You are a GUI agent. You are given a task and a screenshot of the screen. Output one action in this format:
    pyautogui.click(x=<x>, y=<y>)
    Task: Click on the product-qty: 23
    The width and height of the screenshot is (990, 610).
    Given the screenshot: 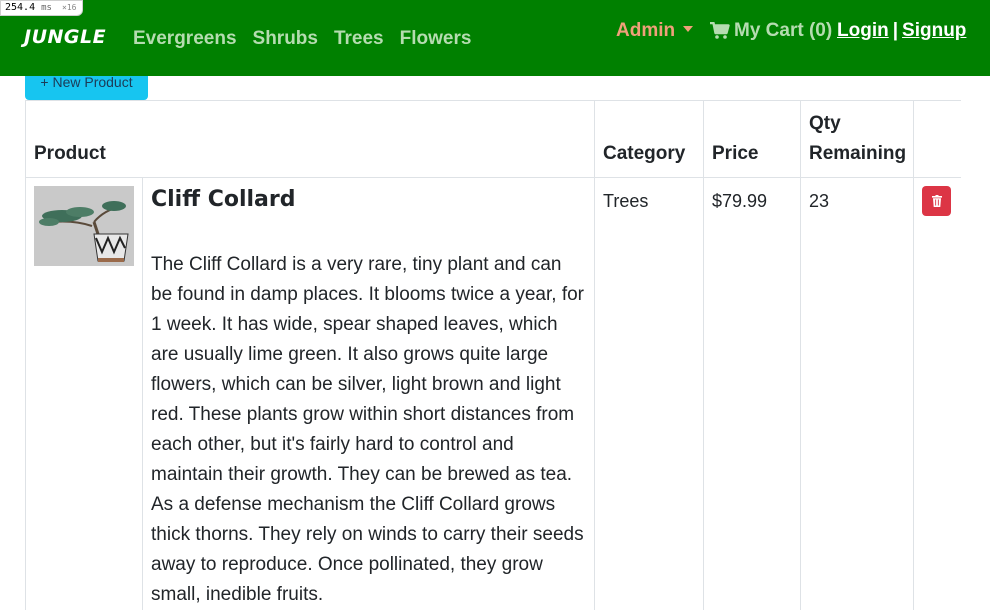 What is the action you would take?
    pyautogui.click(x=857, y=394)
    